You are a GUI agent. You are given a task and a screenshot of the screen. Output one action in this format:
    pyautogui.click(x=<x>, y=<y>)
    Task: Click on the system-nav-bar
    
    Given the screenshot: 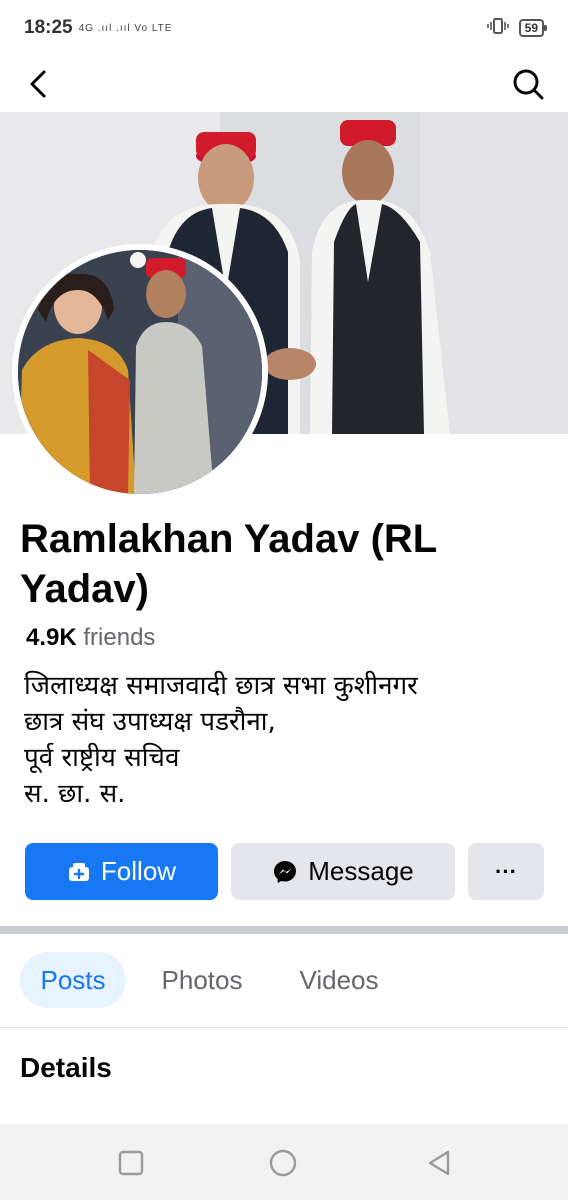 What is the action you would take?
    pyautogui.click(x=284, y=1162)
    